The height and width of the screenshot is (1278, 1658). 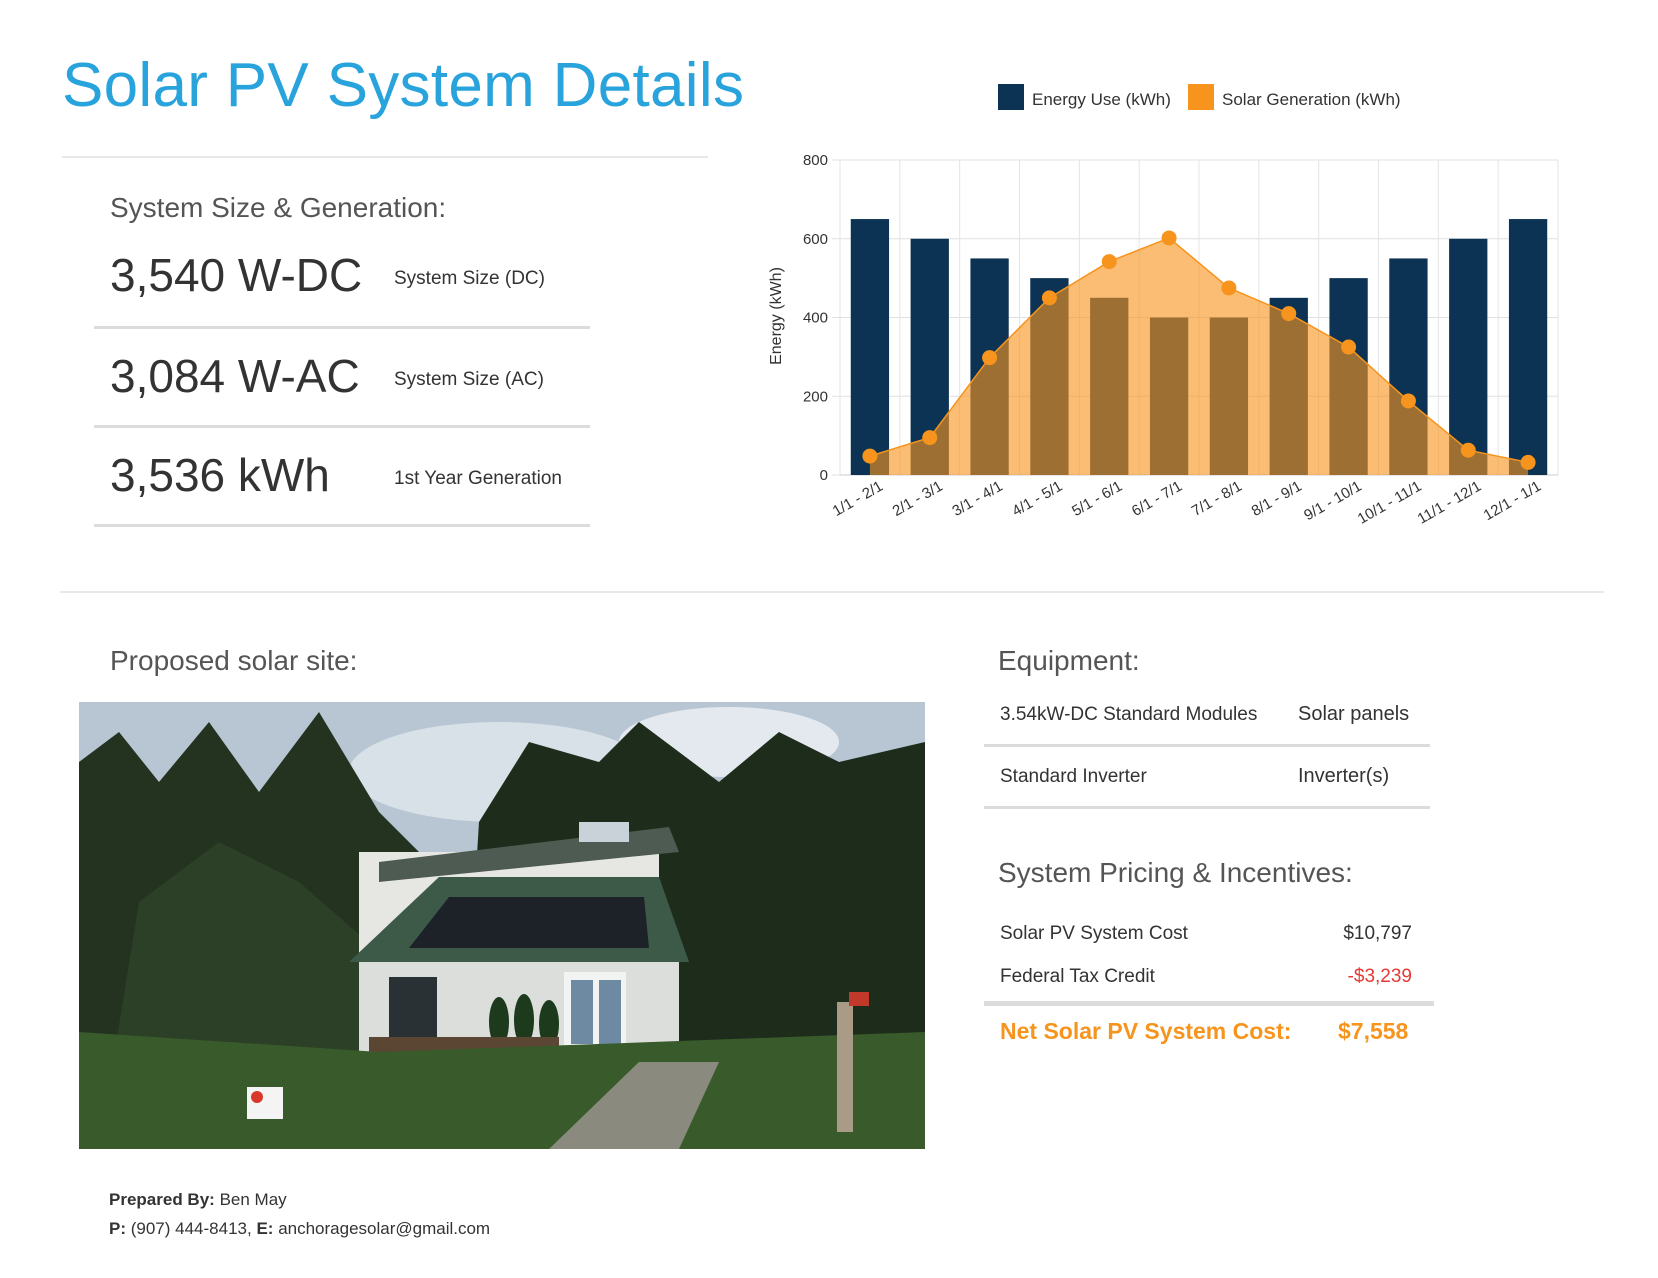 I want to click on chart-legend: Energy Use (kWh) Solar Generation (kWh), so click(x=1199, y=97).